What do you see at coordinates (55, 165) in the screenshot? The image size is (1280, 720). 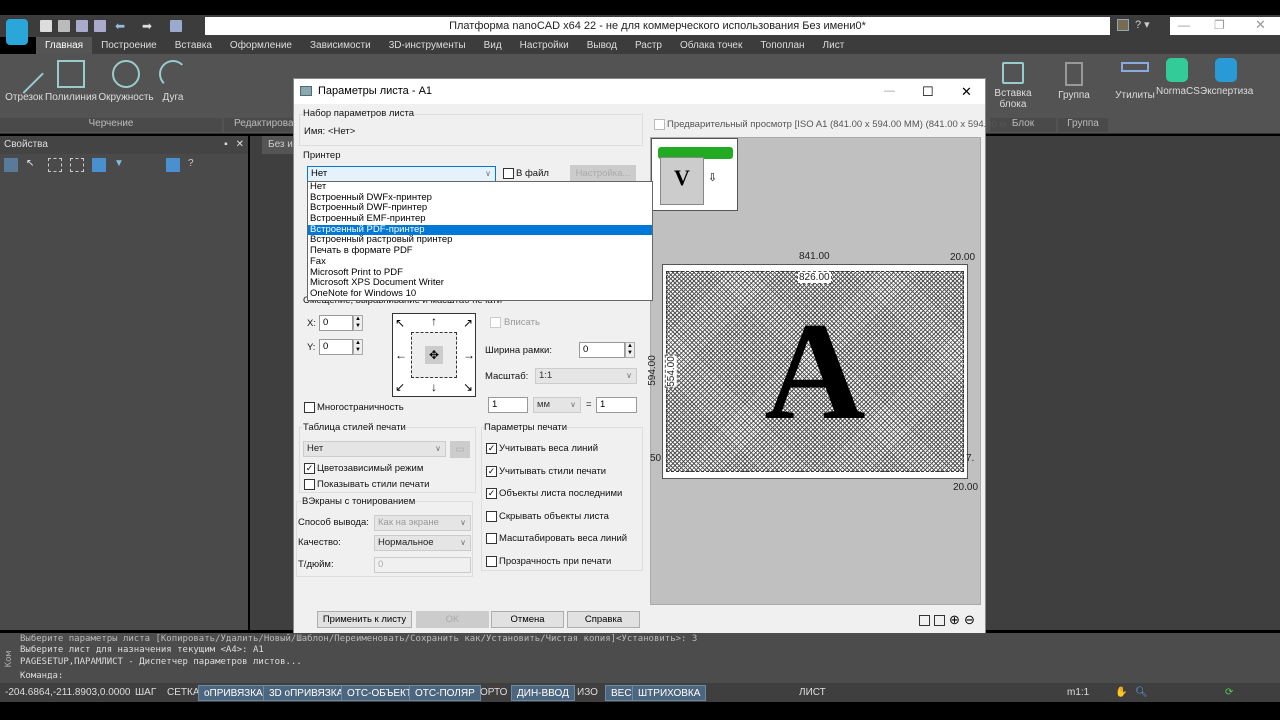 I see `select-window-icon` at bounding box center [55, 165].